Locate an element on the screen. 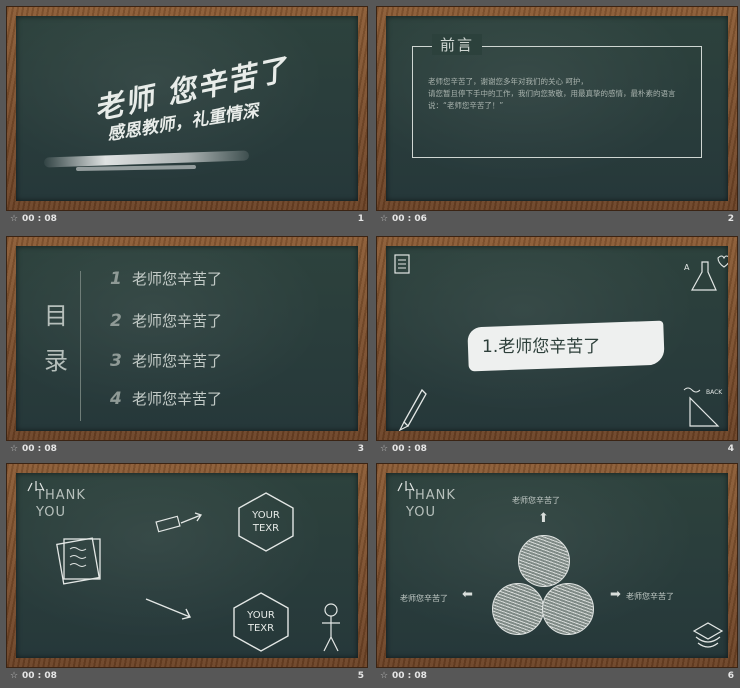  divider is located at coordinates (80, 346).